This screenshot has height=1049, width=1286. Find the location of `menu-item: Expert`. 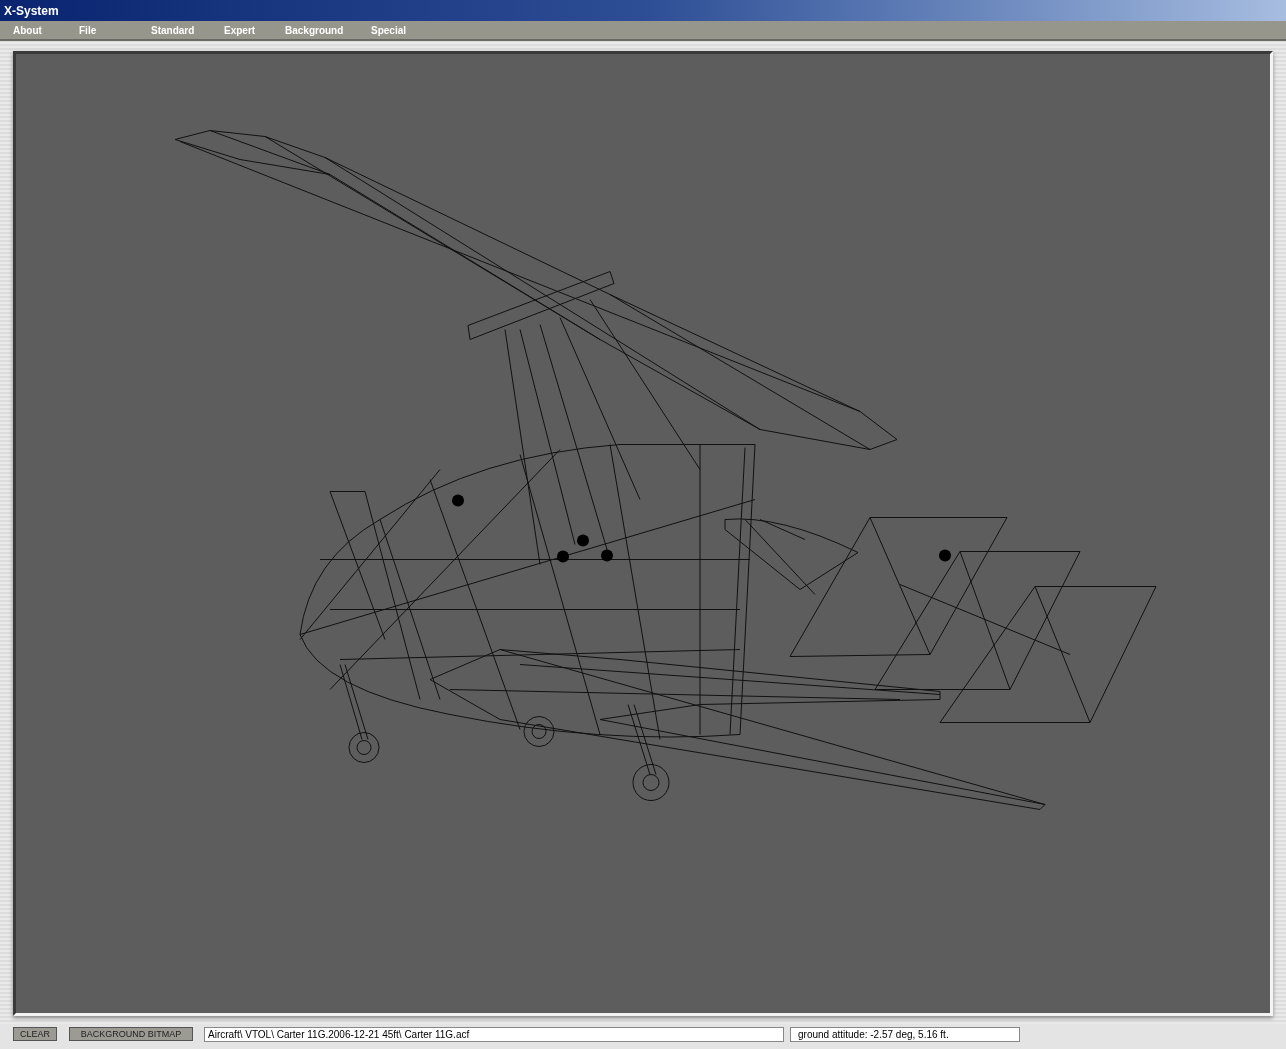

menu-item: Expert is located at coordinates (254, 30).